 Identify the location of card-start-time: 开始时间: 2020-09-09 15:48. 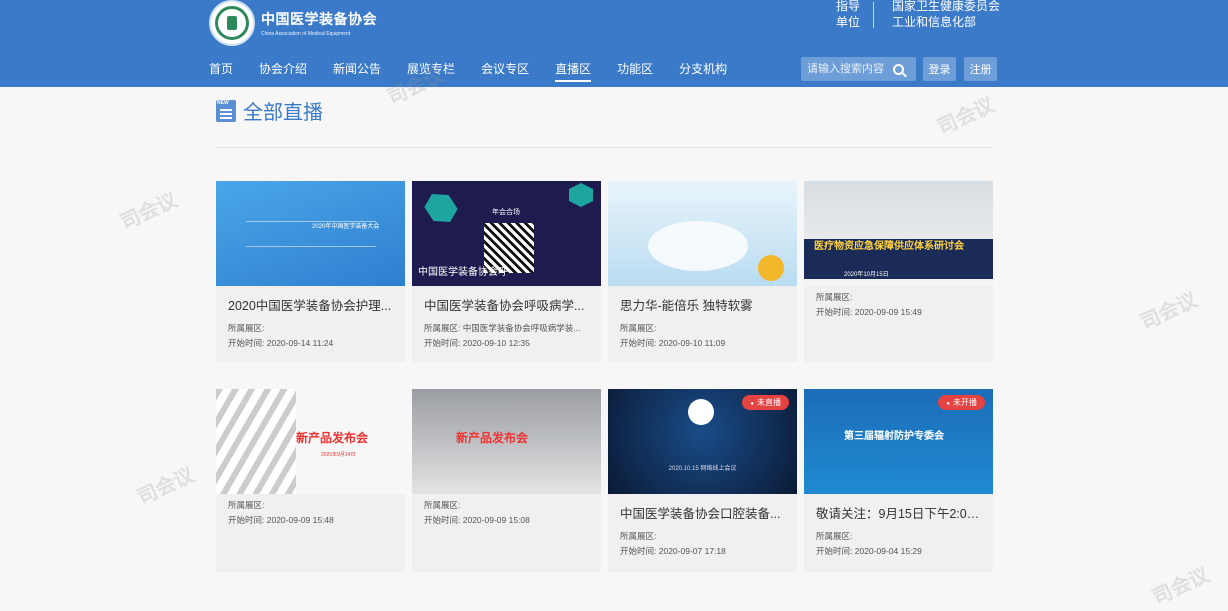
(281, 520).